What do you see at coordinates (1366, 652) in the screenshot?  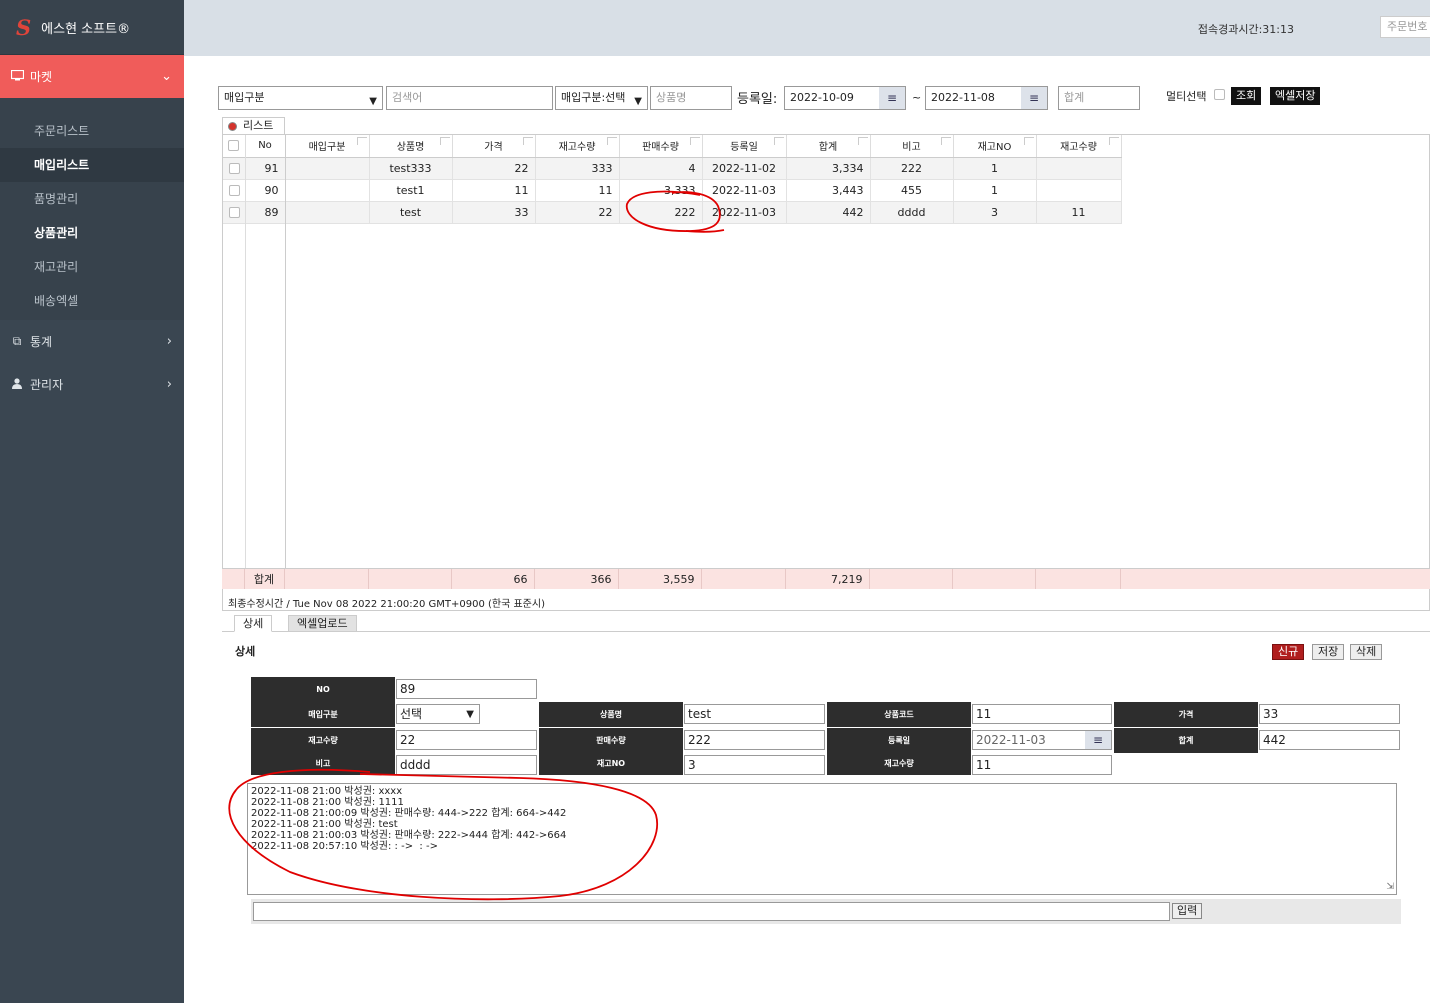 I see `delete-button: 삭제` at bounding box center [1366, 652].